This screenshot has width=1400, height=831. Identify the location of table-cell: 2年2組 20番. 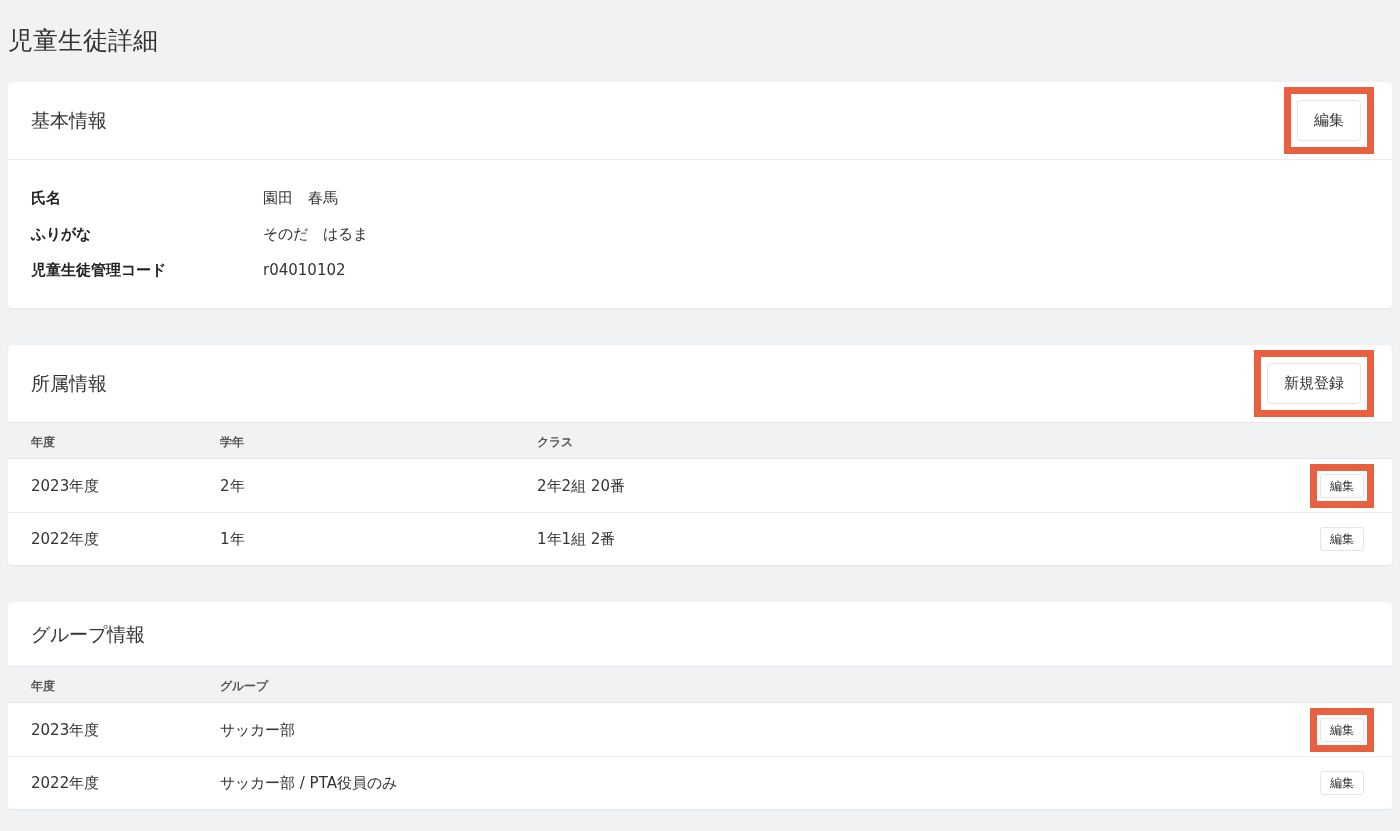
(581, 485).